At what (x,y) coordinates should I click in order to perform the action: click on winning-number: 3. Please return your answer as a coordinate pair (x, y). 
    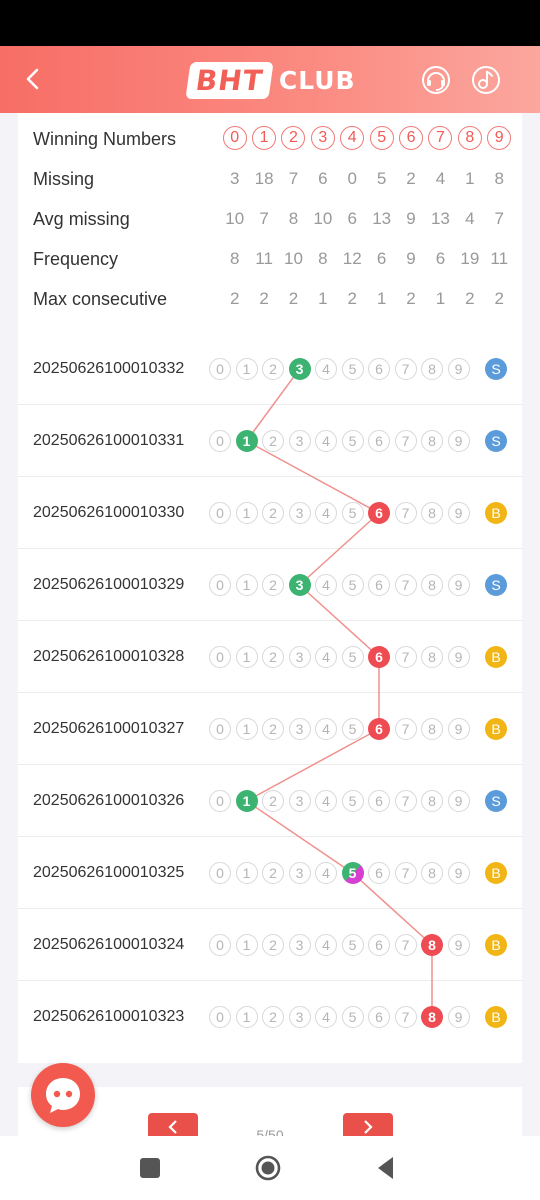
    Looking at the image, I should click on (322, 138).